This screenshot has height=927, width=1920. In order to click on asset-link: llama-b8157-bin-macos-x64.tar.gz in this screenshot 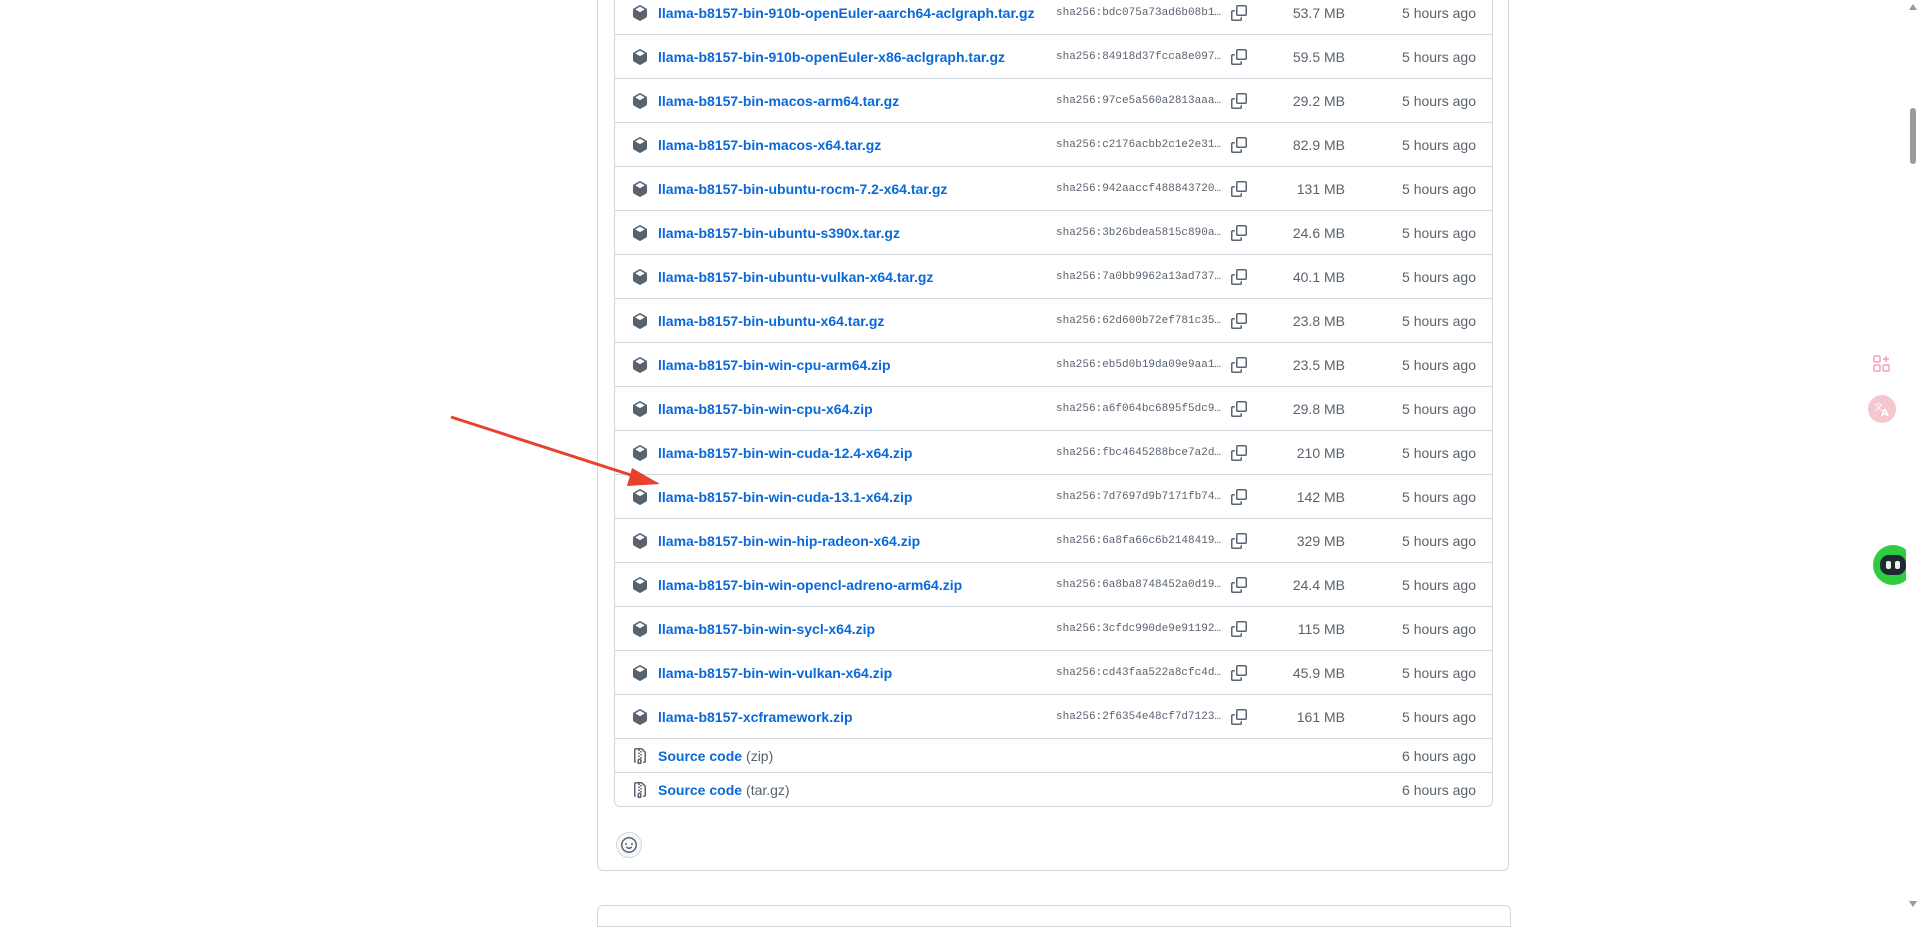, I will do `click(857, 145)`.